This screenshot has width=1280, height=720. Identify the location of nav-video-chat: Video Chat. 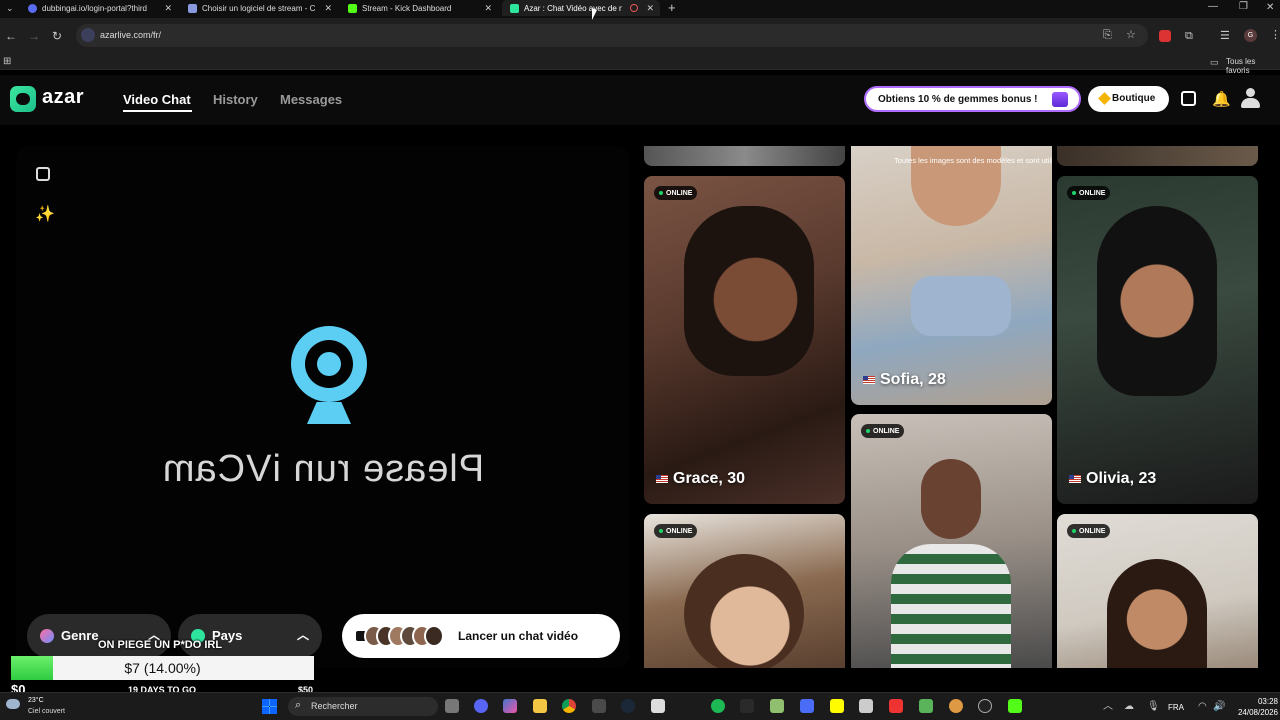
(157, 99).